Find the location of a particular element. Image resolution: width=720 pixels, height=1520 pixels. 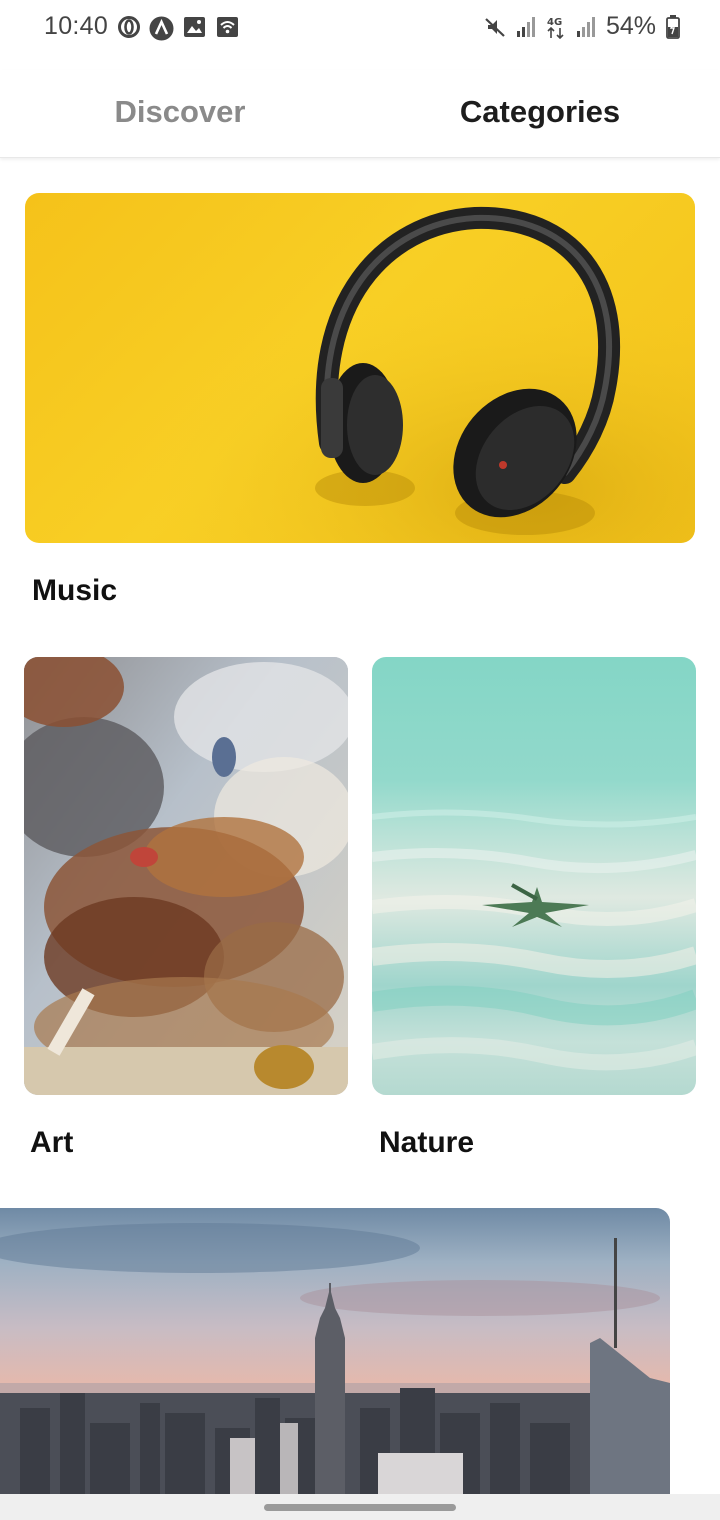

status-time: 10:40 is located at coordinates (76, 26).